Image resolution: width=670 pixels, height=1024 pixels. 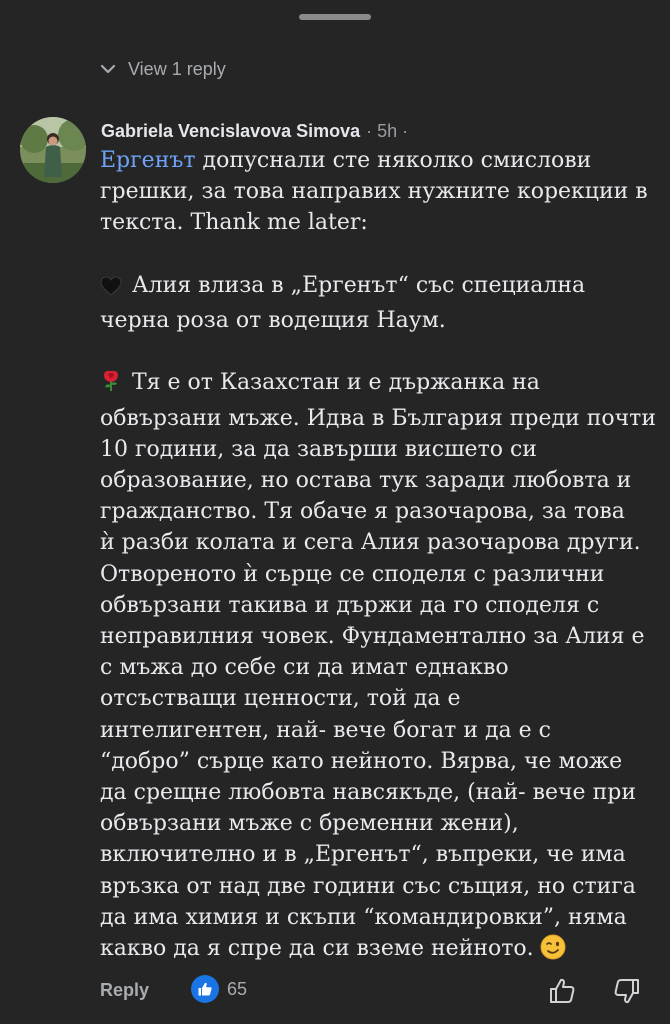 I want to click on comment-line: обвързани мъже с бременни жени),, so click(x=309, y=824).